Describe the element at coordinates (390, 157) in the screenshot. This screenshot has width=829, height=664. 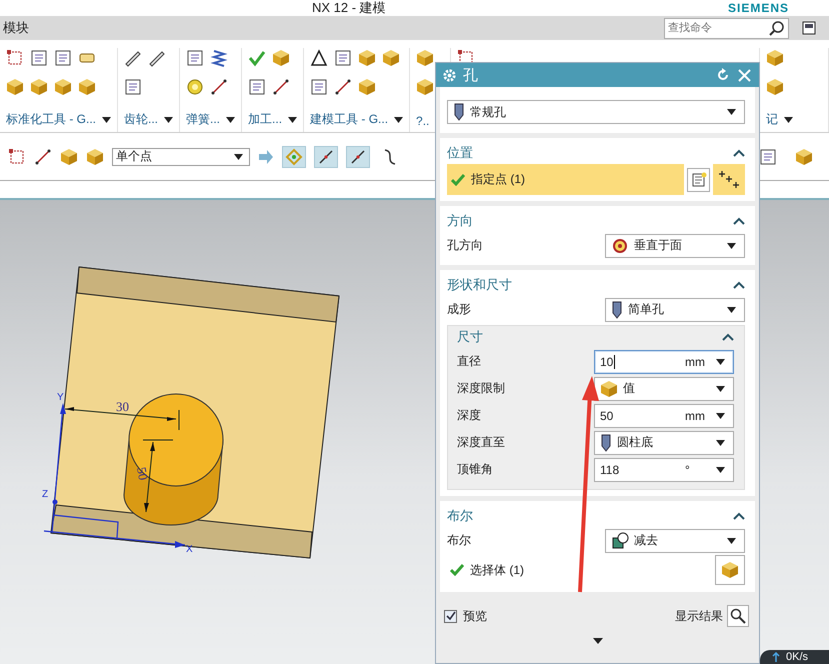
I see `curve-icon` at that location.